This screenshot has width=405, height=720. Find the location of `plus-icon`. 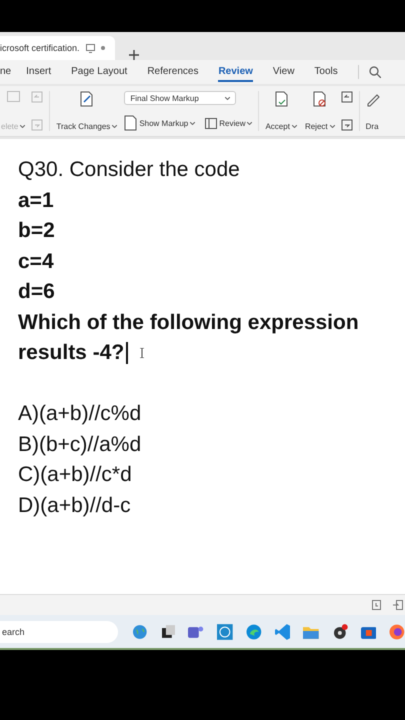

plus-icon is located at coordinates (133, 55).